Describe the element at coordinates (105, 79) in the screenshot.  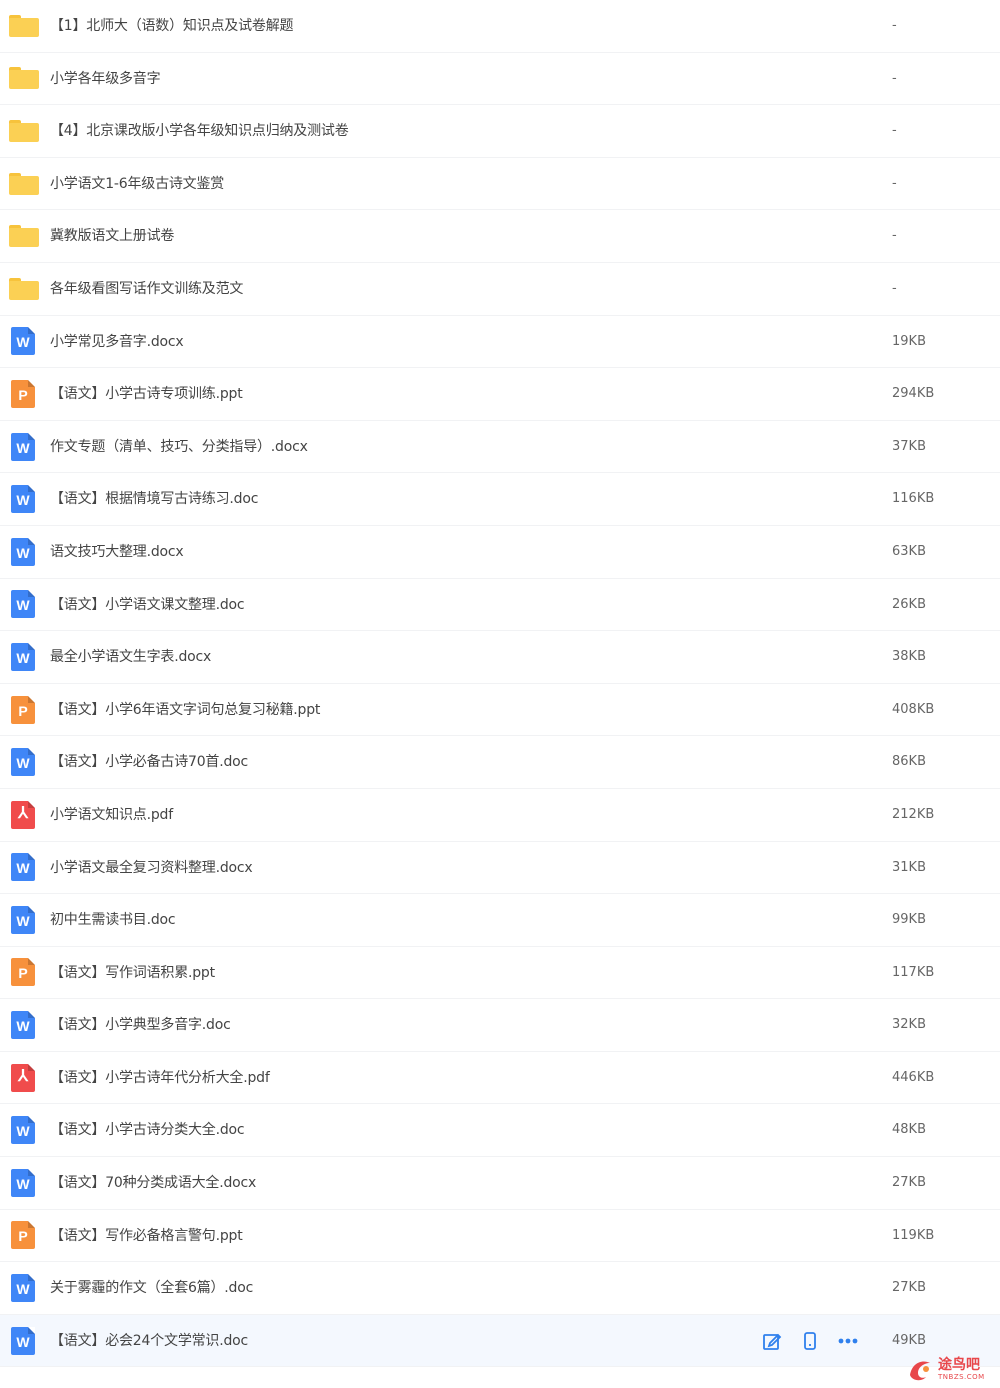
I see `file-name: 小学各年级多音字` at that location.